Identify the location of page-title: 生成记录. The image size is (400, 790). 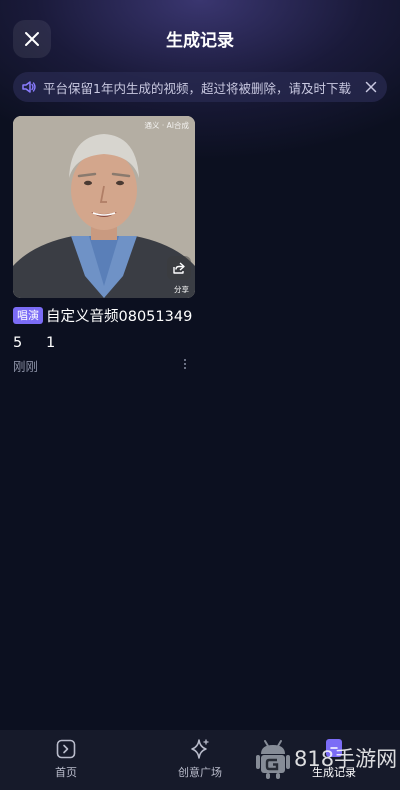
(200, 41).